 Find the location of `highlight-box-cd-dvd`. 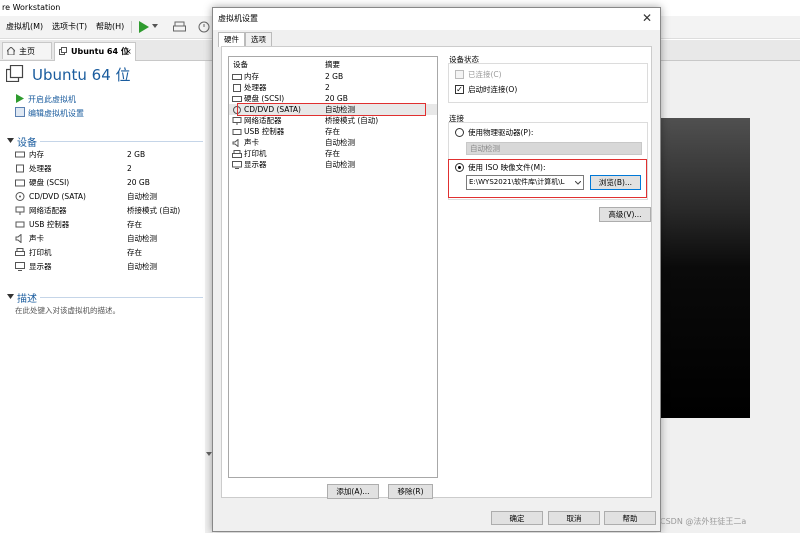

highlight-box-cd-dvd is located at coordinates (331, 109).